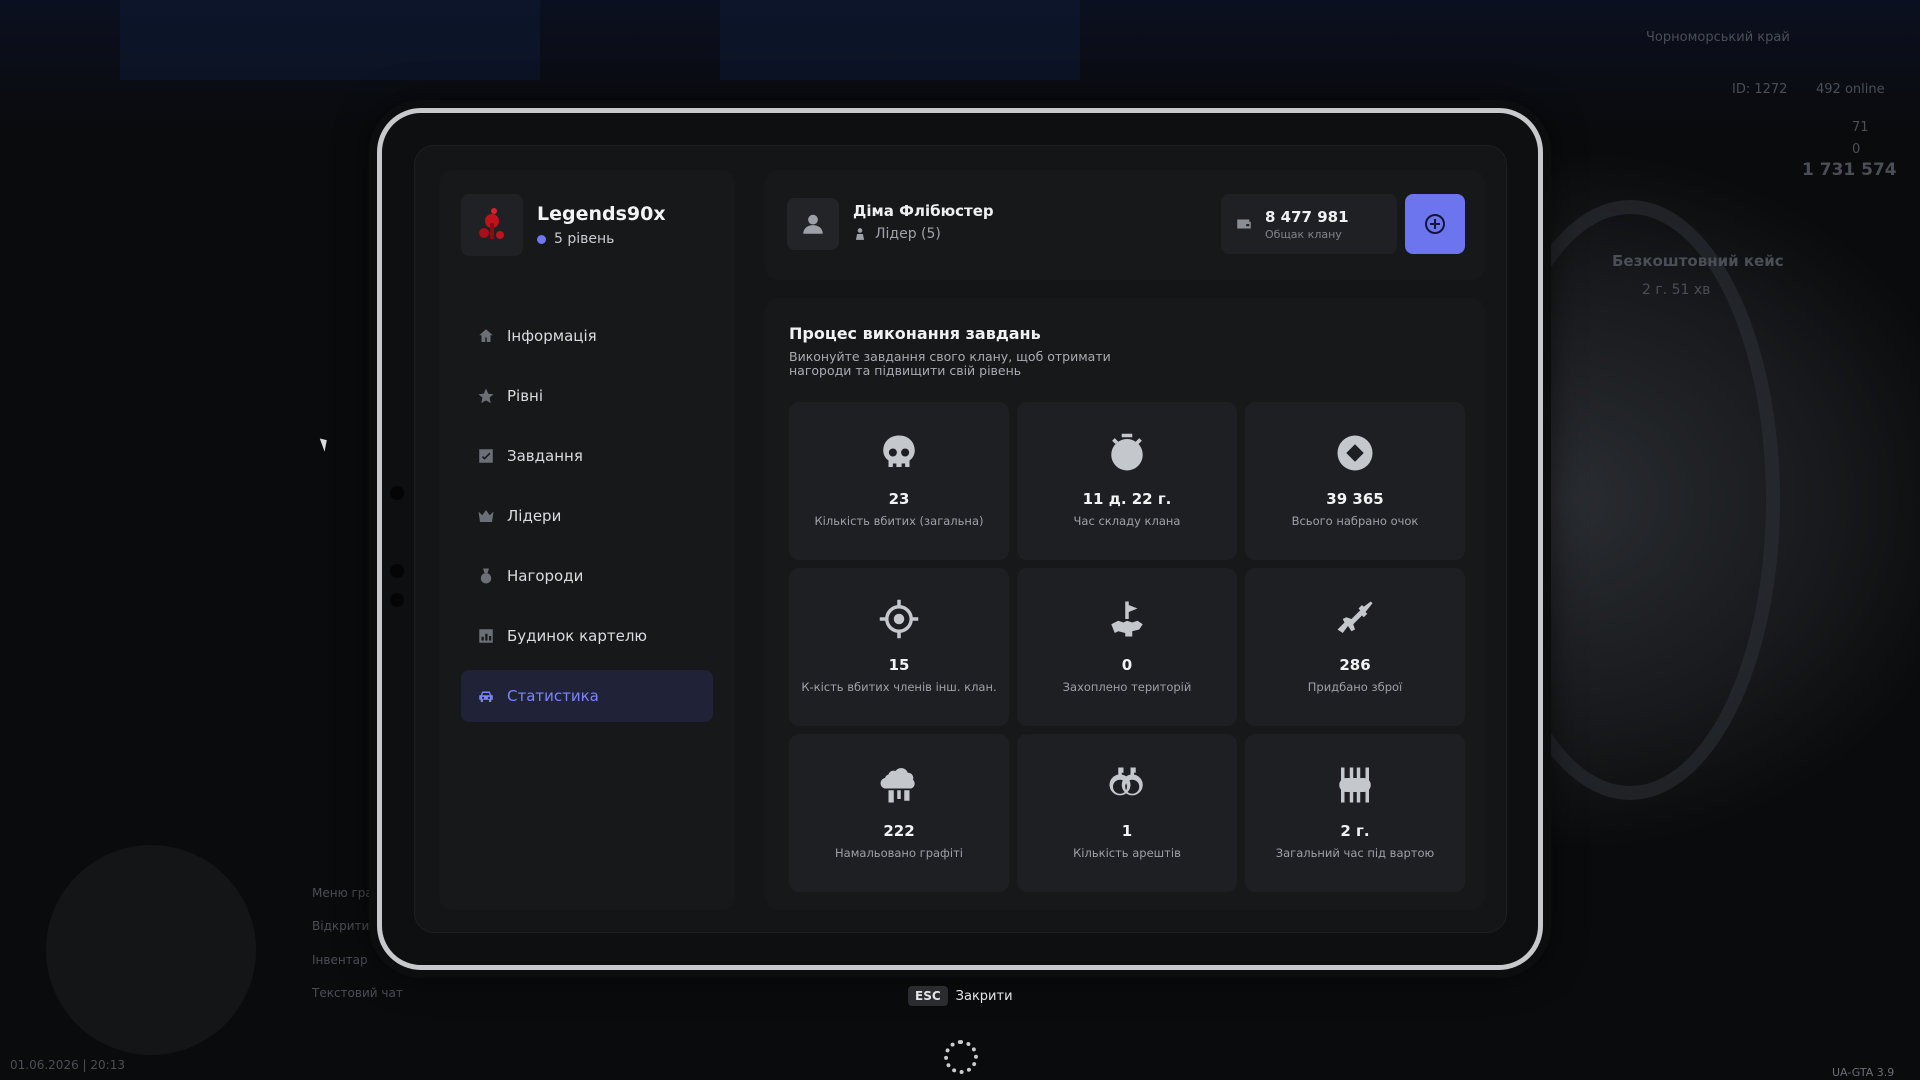  Describe the element at coordinates (587, 396) in the screenshot. I see `sidebar-item-levels: Рівні` at that location.